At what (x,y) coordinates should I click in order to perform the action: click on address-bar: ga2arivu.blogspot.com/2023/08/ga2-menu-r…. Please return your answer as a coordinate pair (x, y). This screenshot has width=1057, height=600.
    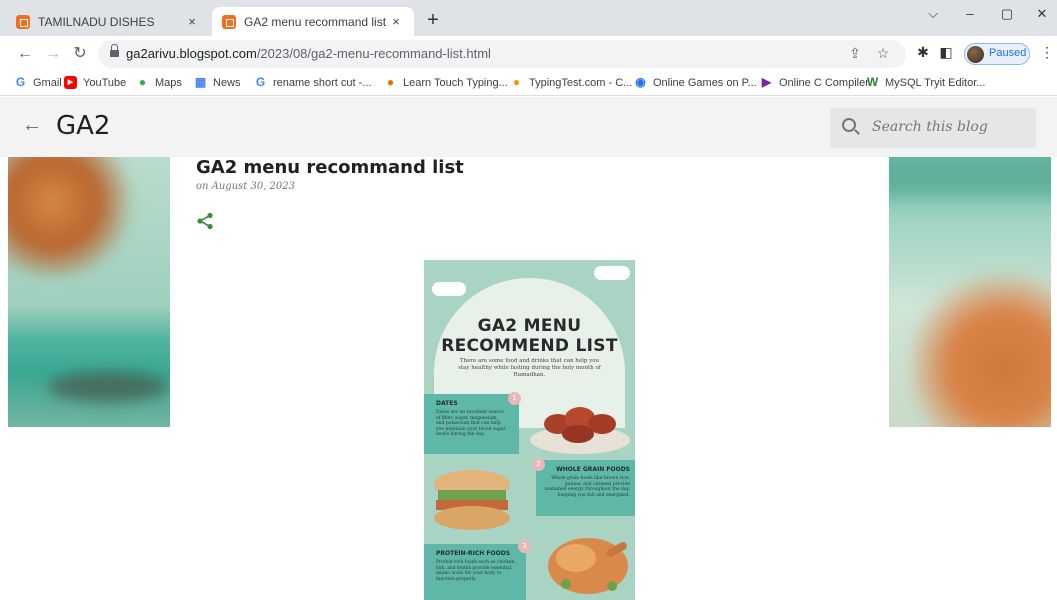
    Looking at the image, I should click on (502, 54).